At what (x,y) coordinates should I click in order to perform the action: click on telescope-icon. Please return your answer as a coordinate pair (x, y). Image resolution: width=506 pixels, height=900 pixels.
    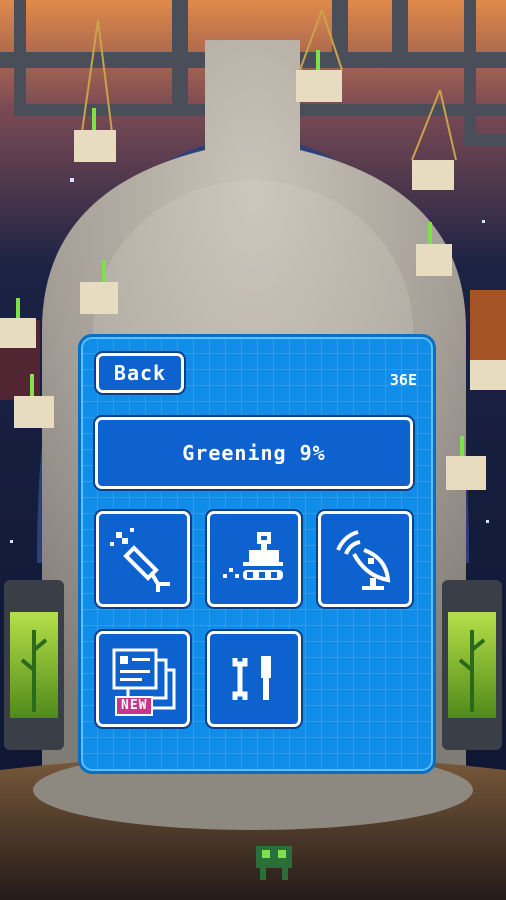
    Looking at the image, I should click on (140, 560).